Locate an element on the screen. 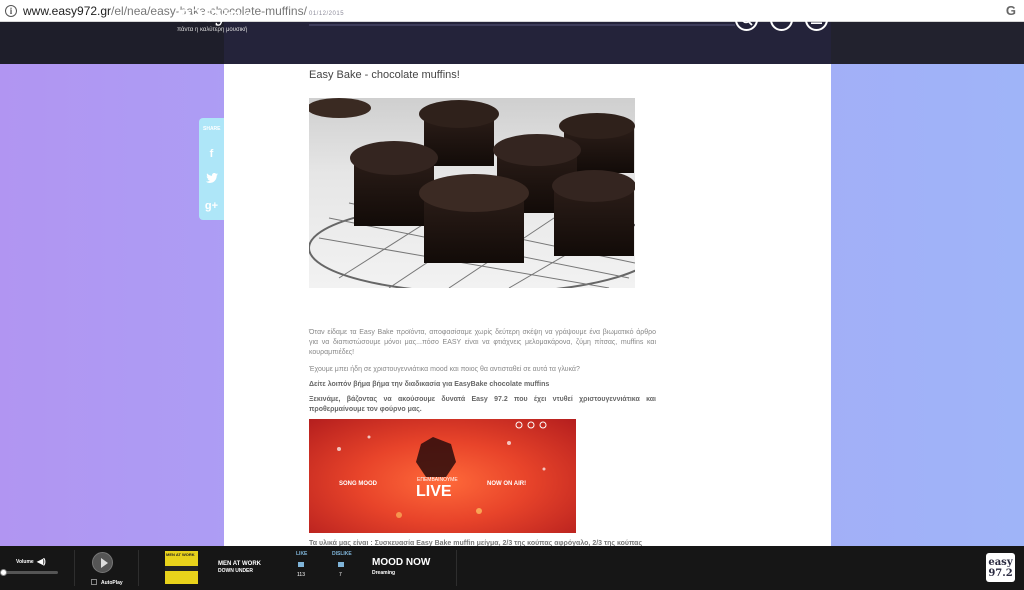 This screenshot has width=1024, height=590. dislike-count: 7 is located at coordinates (340, 575).